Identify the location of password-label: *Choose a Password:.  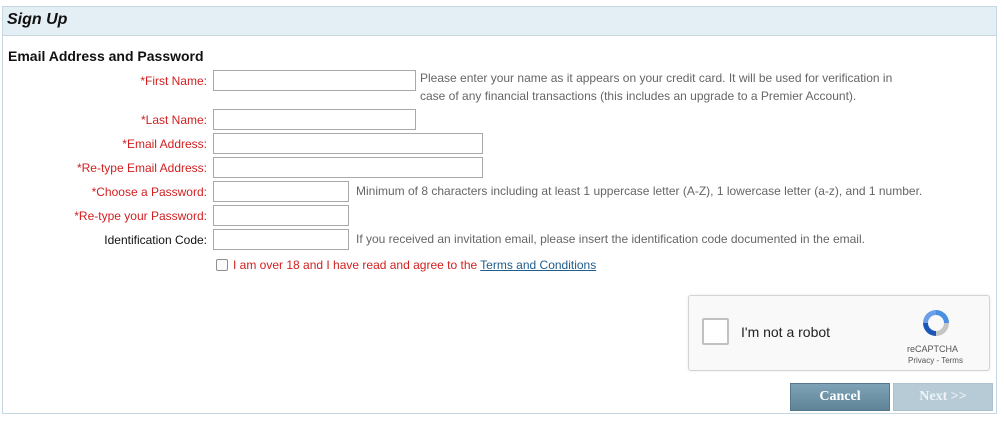
(149, 192).